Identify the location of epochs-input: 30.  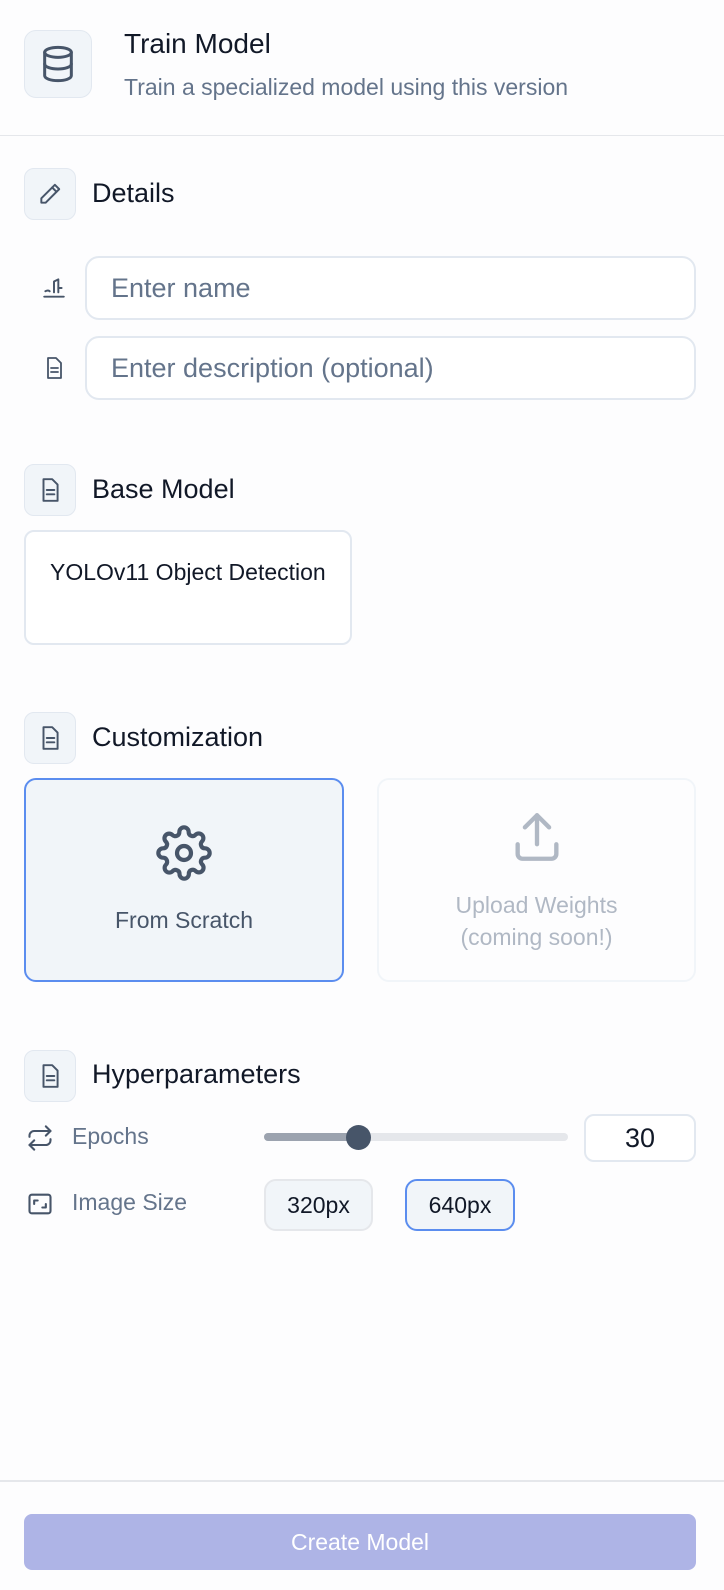
(640, 1138).